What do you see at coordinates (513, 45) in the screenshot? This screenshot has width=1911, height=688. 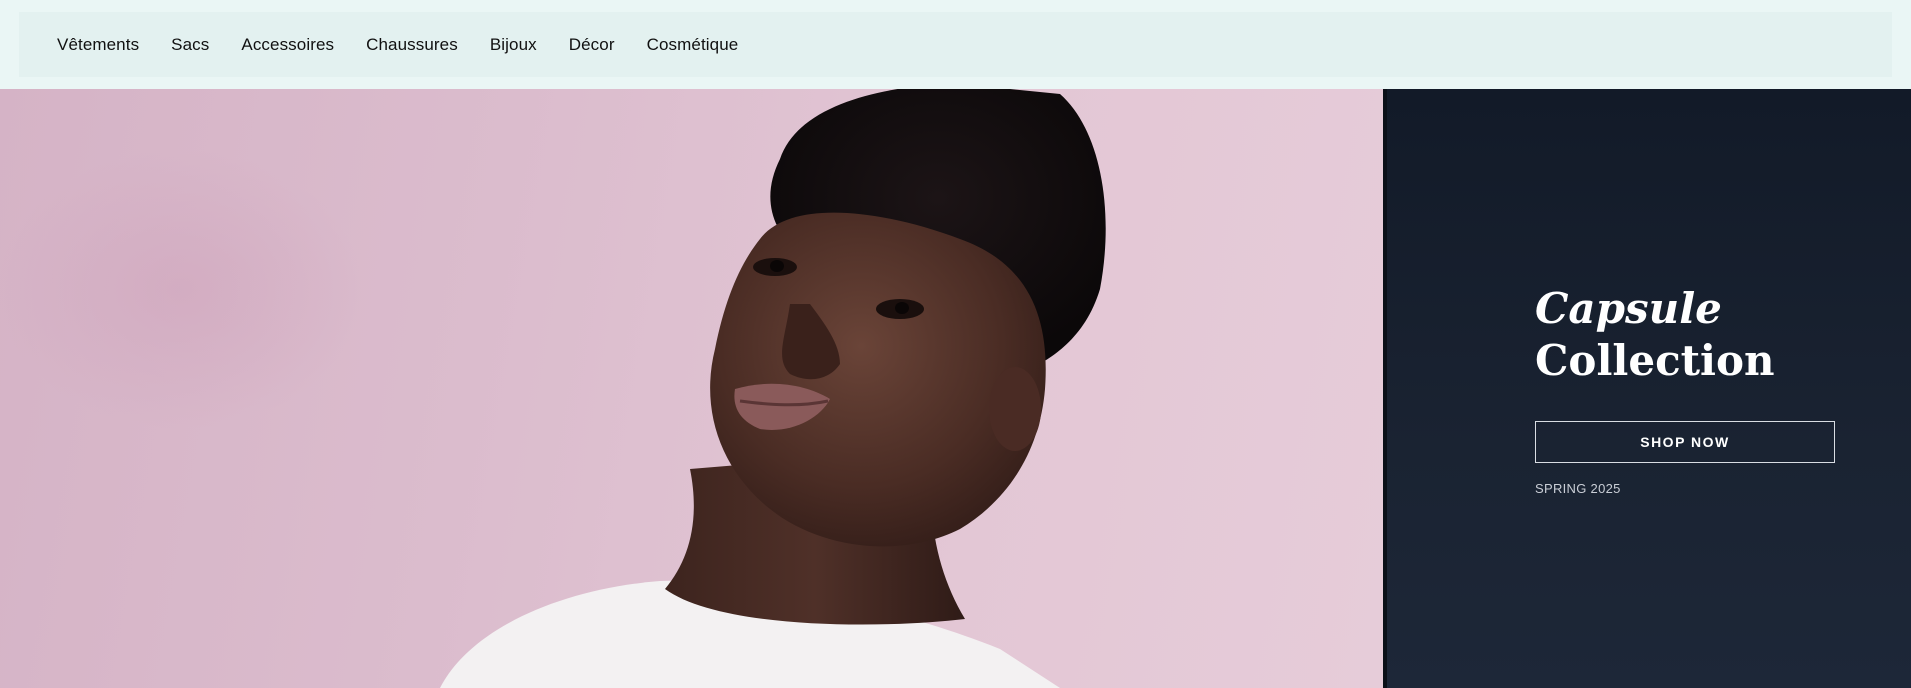 I see `nav-item-bijoux: Bijoux` at bounding box center [513, 45].